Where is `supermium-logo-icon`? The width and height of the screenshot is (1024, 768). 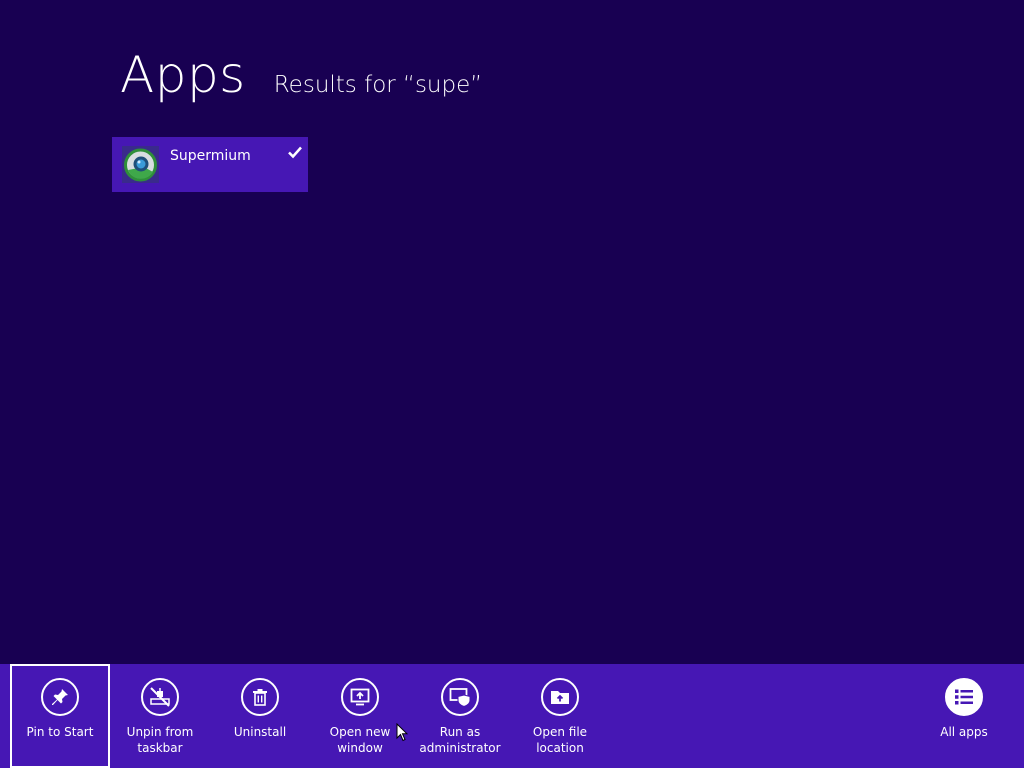
supermium-logo-icon is located at coordinates (140, 164).